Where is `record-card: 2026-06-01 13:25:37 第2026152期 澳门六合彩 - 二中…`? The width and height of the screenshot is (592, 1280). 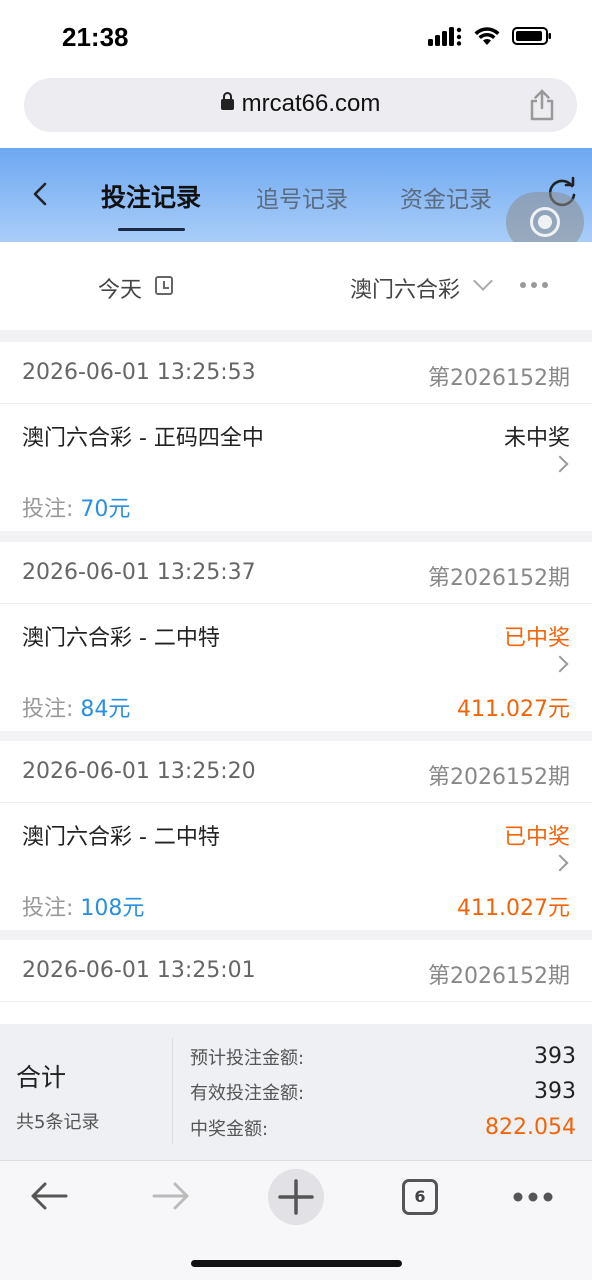 record-card: 2026-06-01 13:25:37 第2026152期 澳门六合彩 - 二中… is located at coordinates (296, 636).